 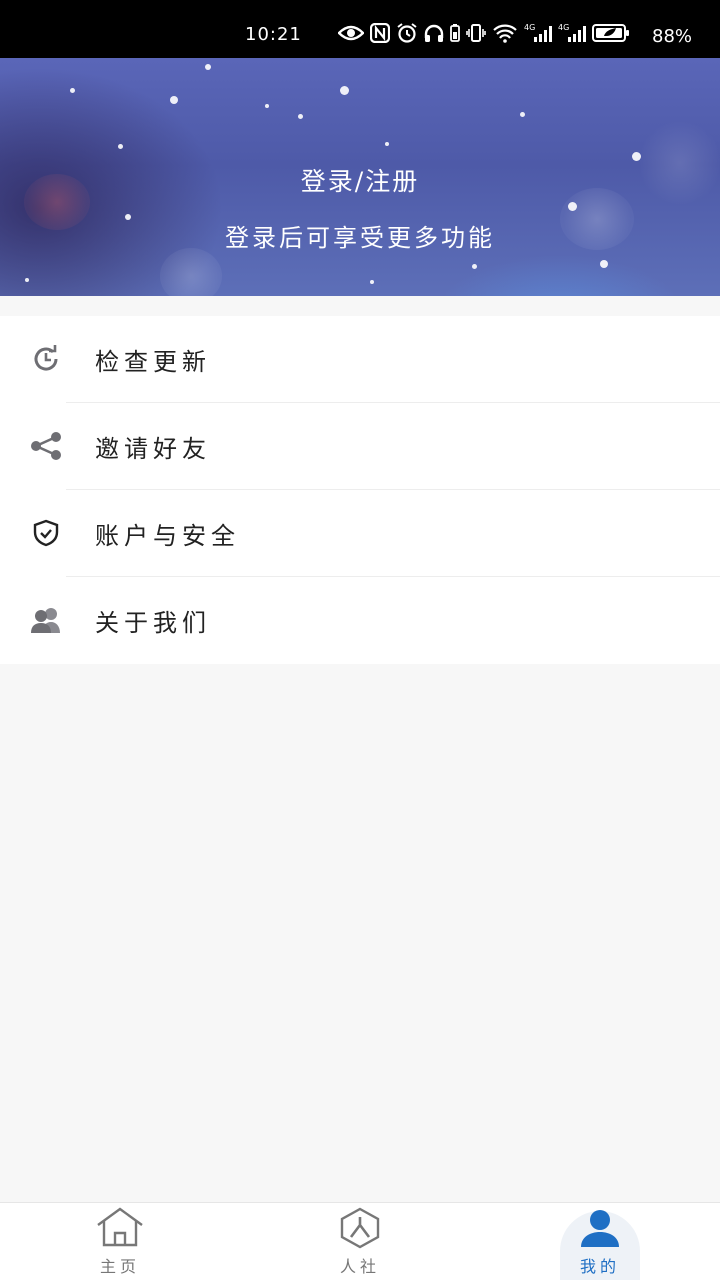 What do you see at coordinates (360, 620) in the screenshot?
I see `menu-item-about-us: 关于我们` at bounding box center [360, 620].